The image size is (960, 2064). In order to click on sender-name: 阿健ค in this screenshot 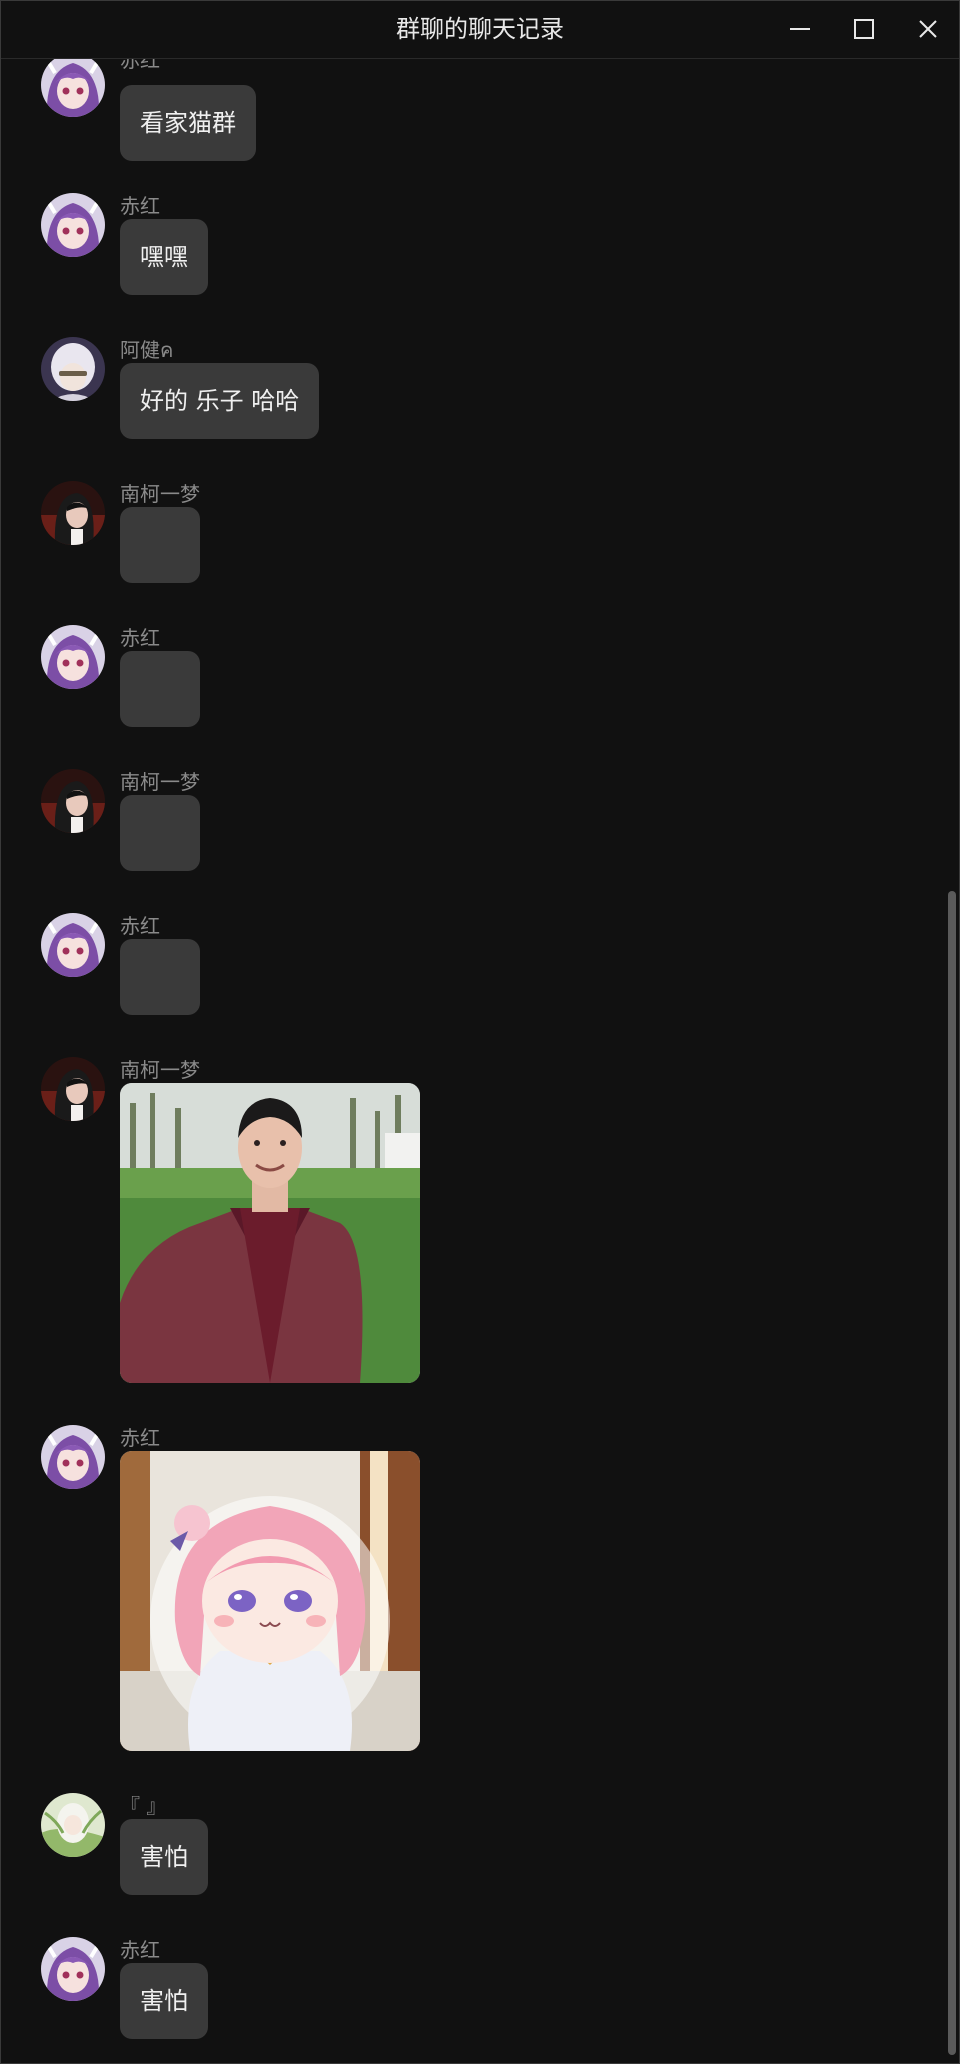, I will do `click(147, 350)`.